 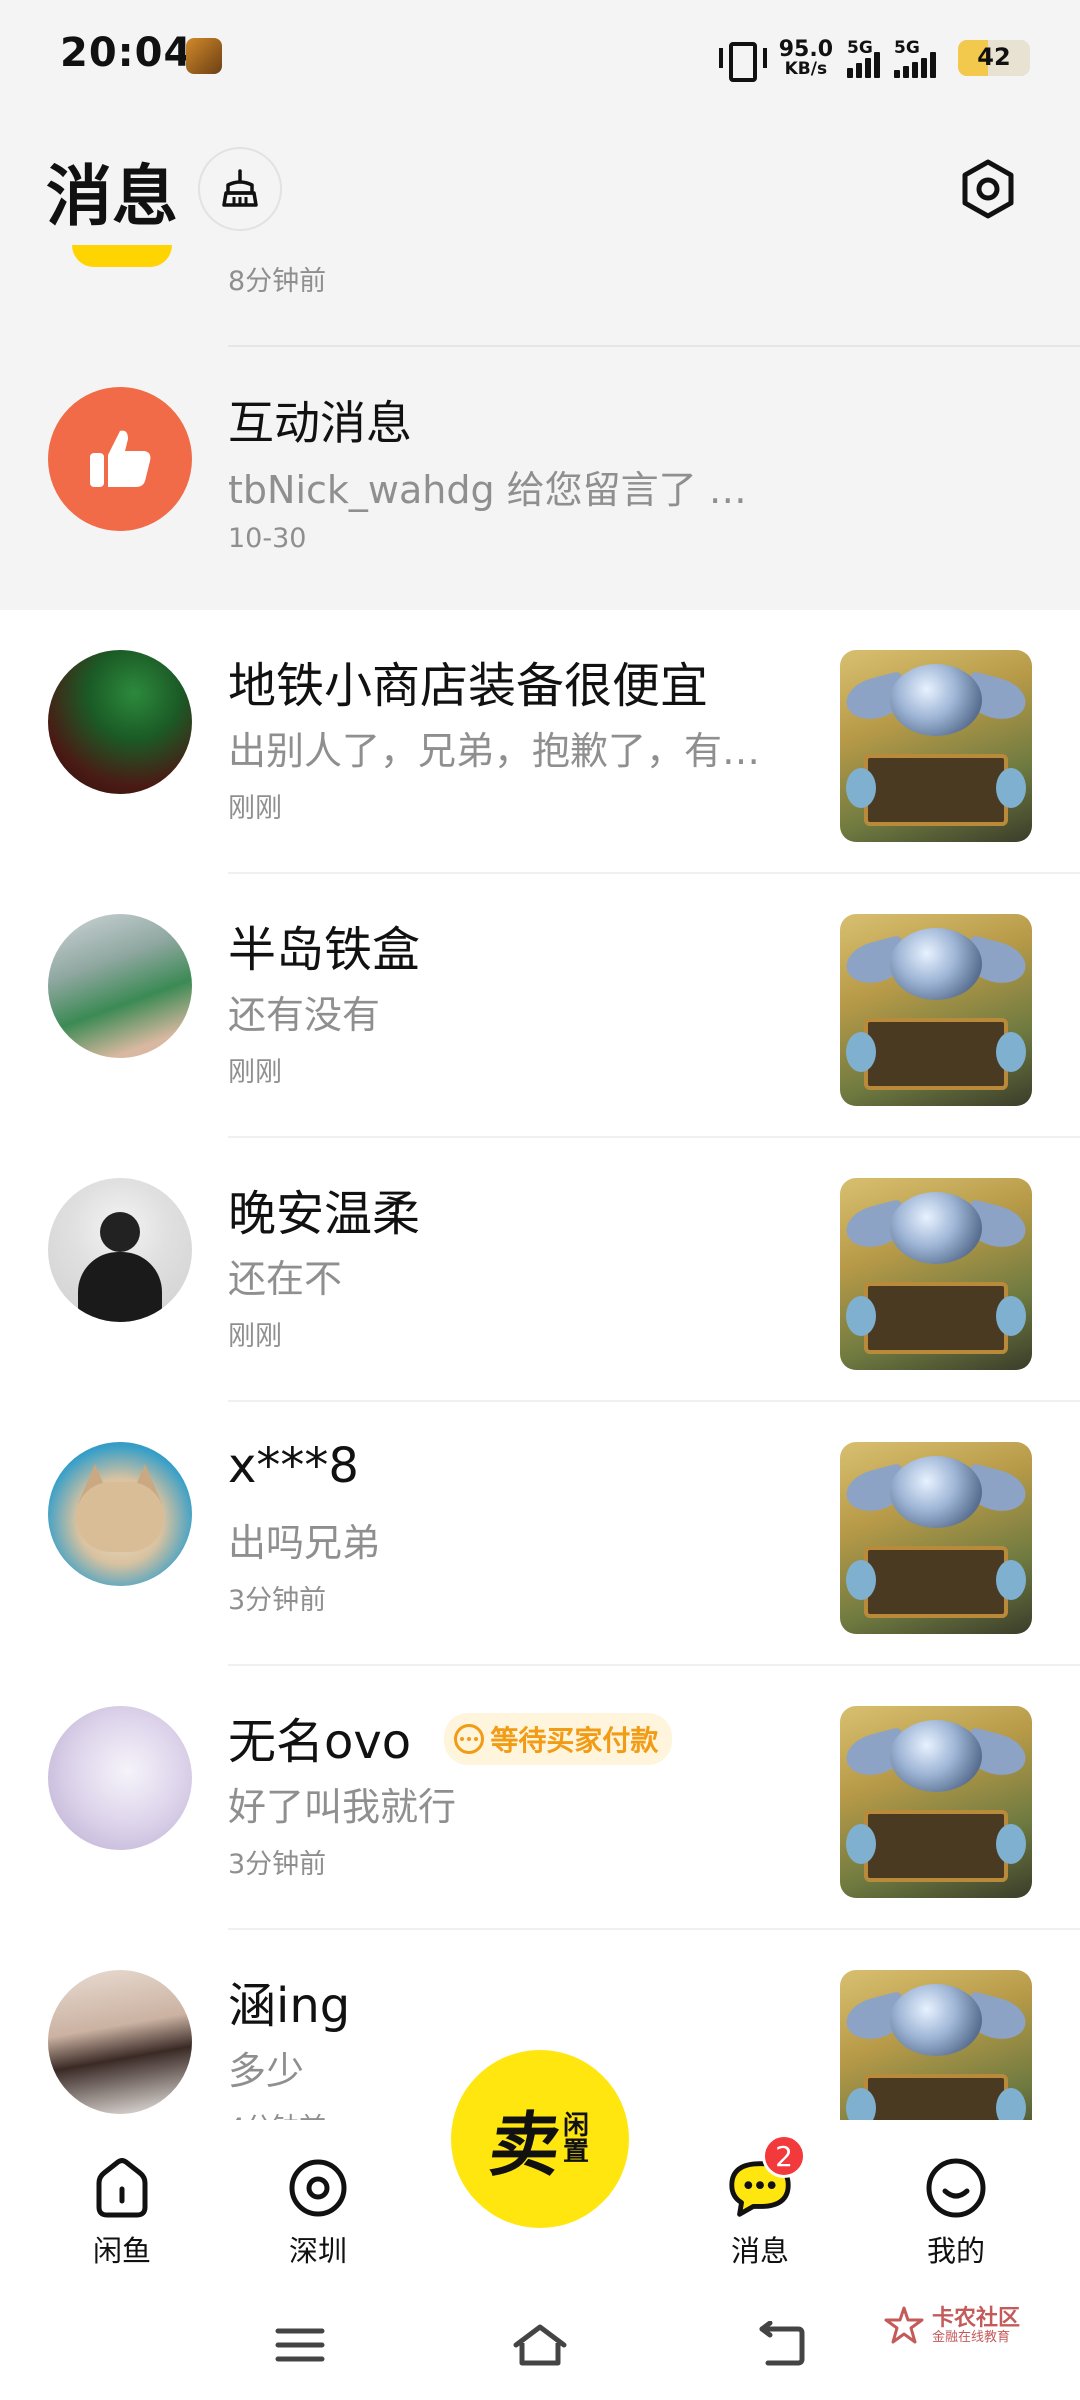 What do you see at coordinates (468, 686) in the screenshot?
I see `chat-name: 地铁小商店装备很便宜` at bounding box center [468, 686].